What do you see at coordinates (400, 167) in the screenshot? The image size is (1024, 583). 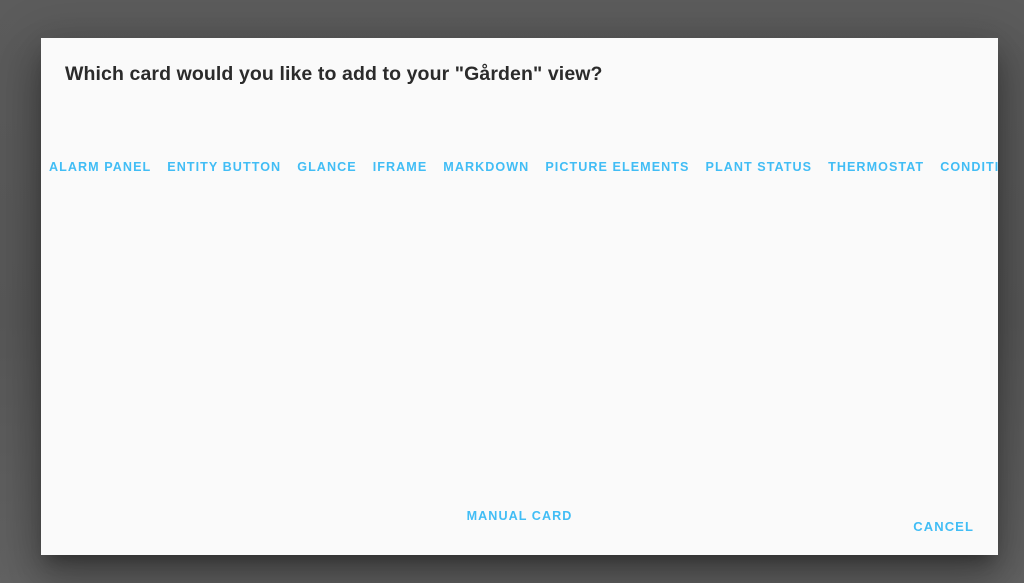 I see `card-option-iframe: IFRAME` at bounding box center [400, 167].